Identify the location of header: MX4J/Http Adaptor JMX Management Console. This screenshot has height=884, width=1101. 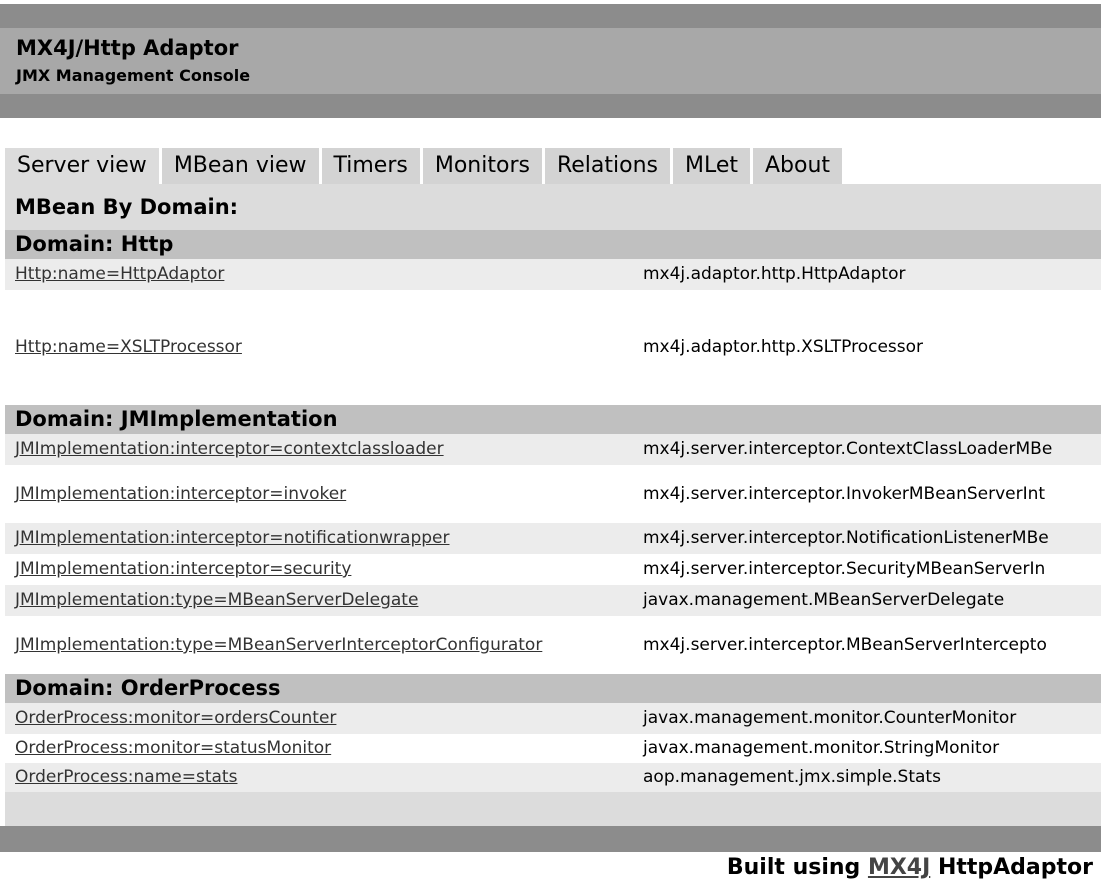
(550, 61).